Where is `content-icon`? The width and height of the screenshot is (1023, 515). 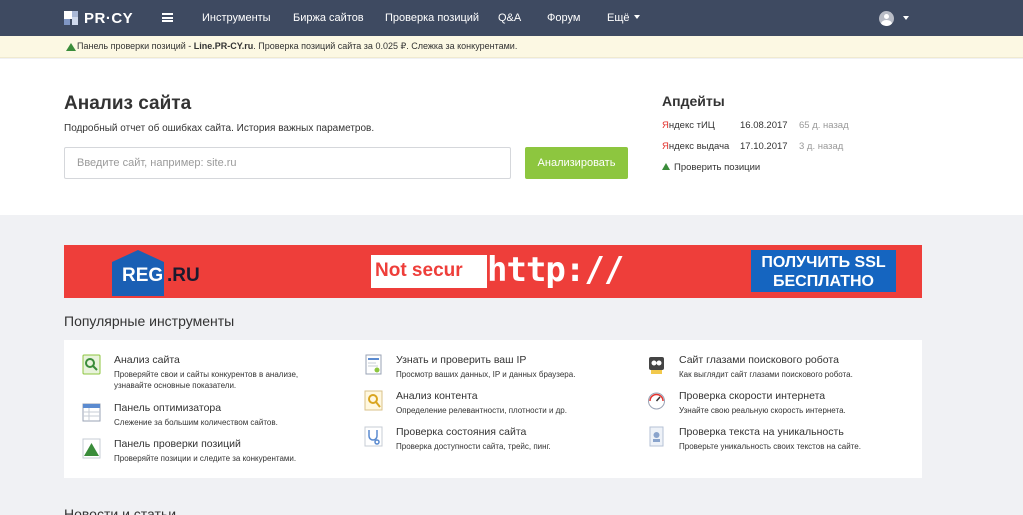
content-icon is located at coordinates (373, 400).